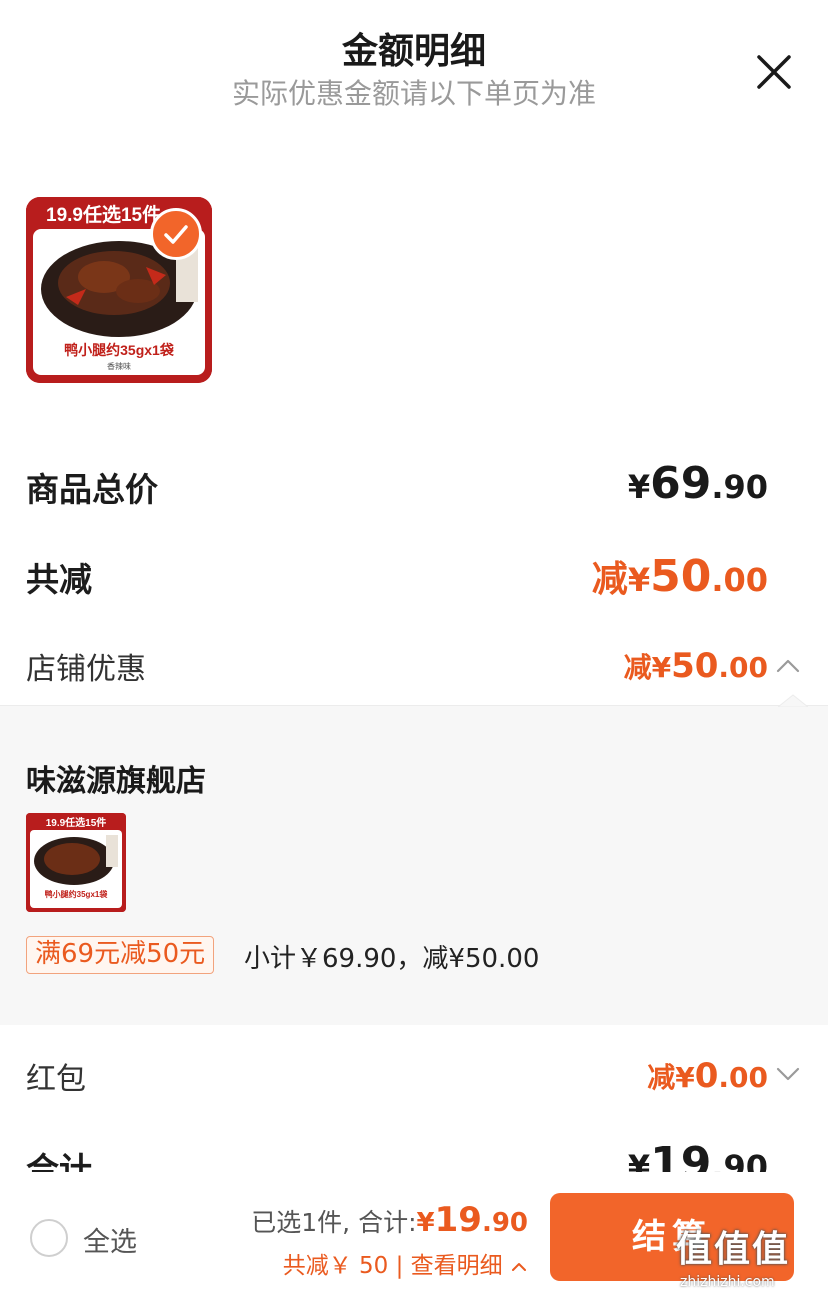 The width and height of the screenshot is (828, 1308). Describe the element at coordinates (414, 665) in the screenshot. I see `store-discount-row: 店铺优惠 减¥50.00` at that location.